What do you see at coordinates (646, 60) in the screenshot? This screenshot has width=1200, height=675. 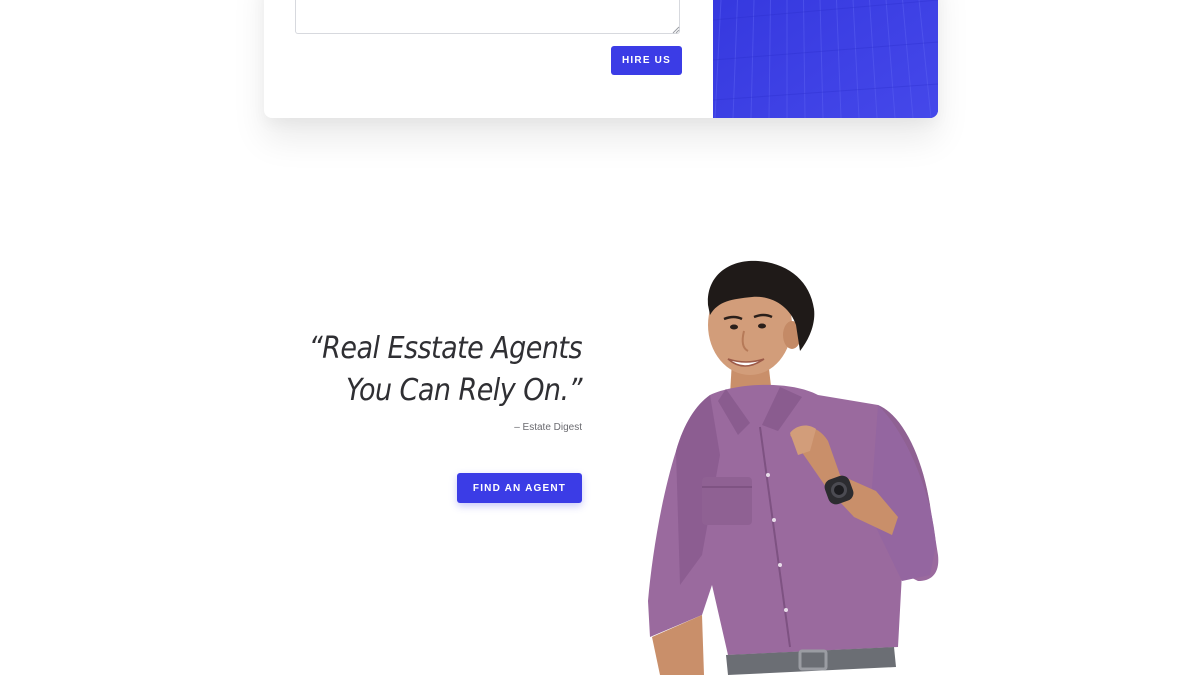 I see `hire-us-button: HIRE US` at bounding box center [646, 60].